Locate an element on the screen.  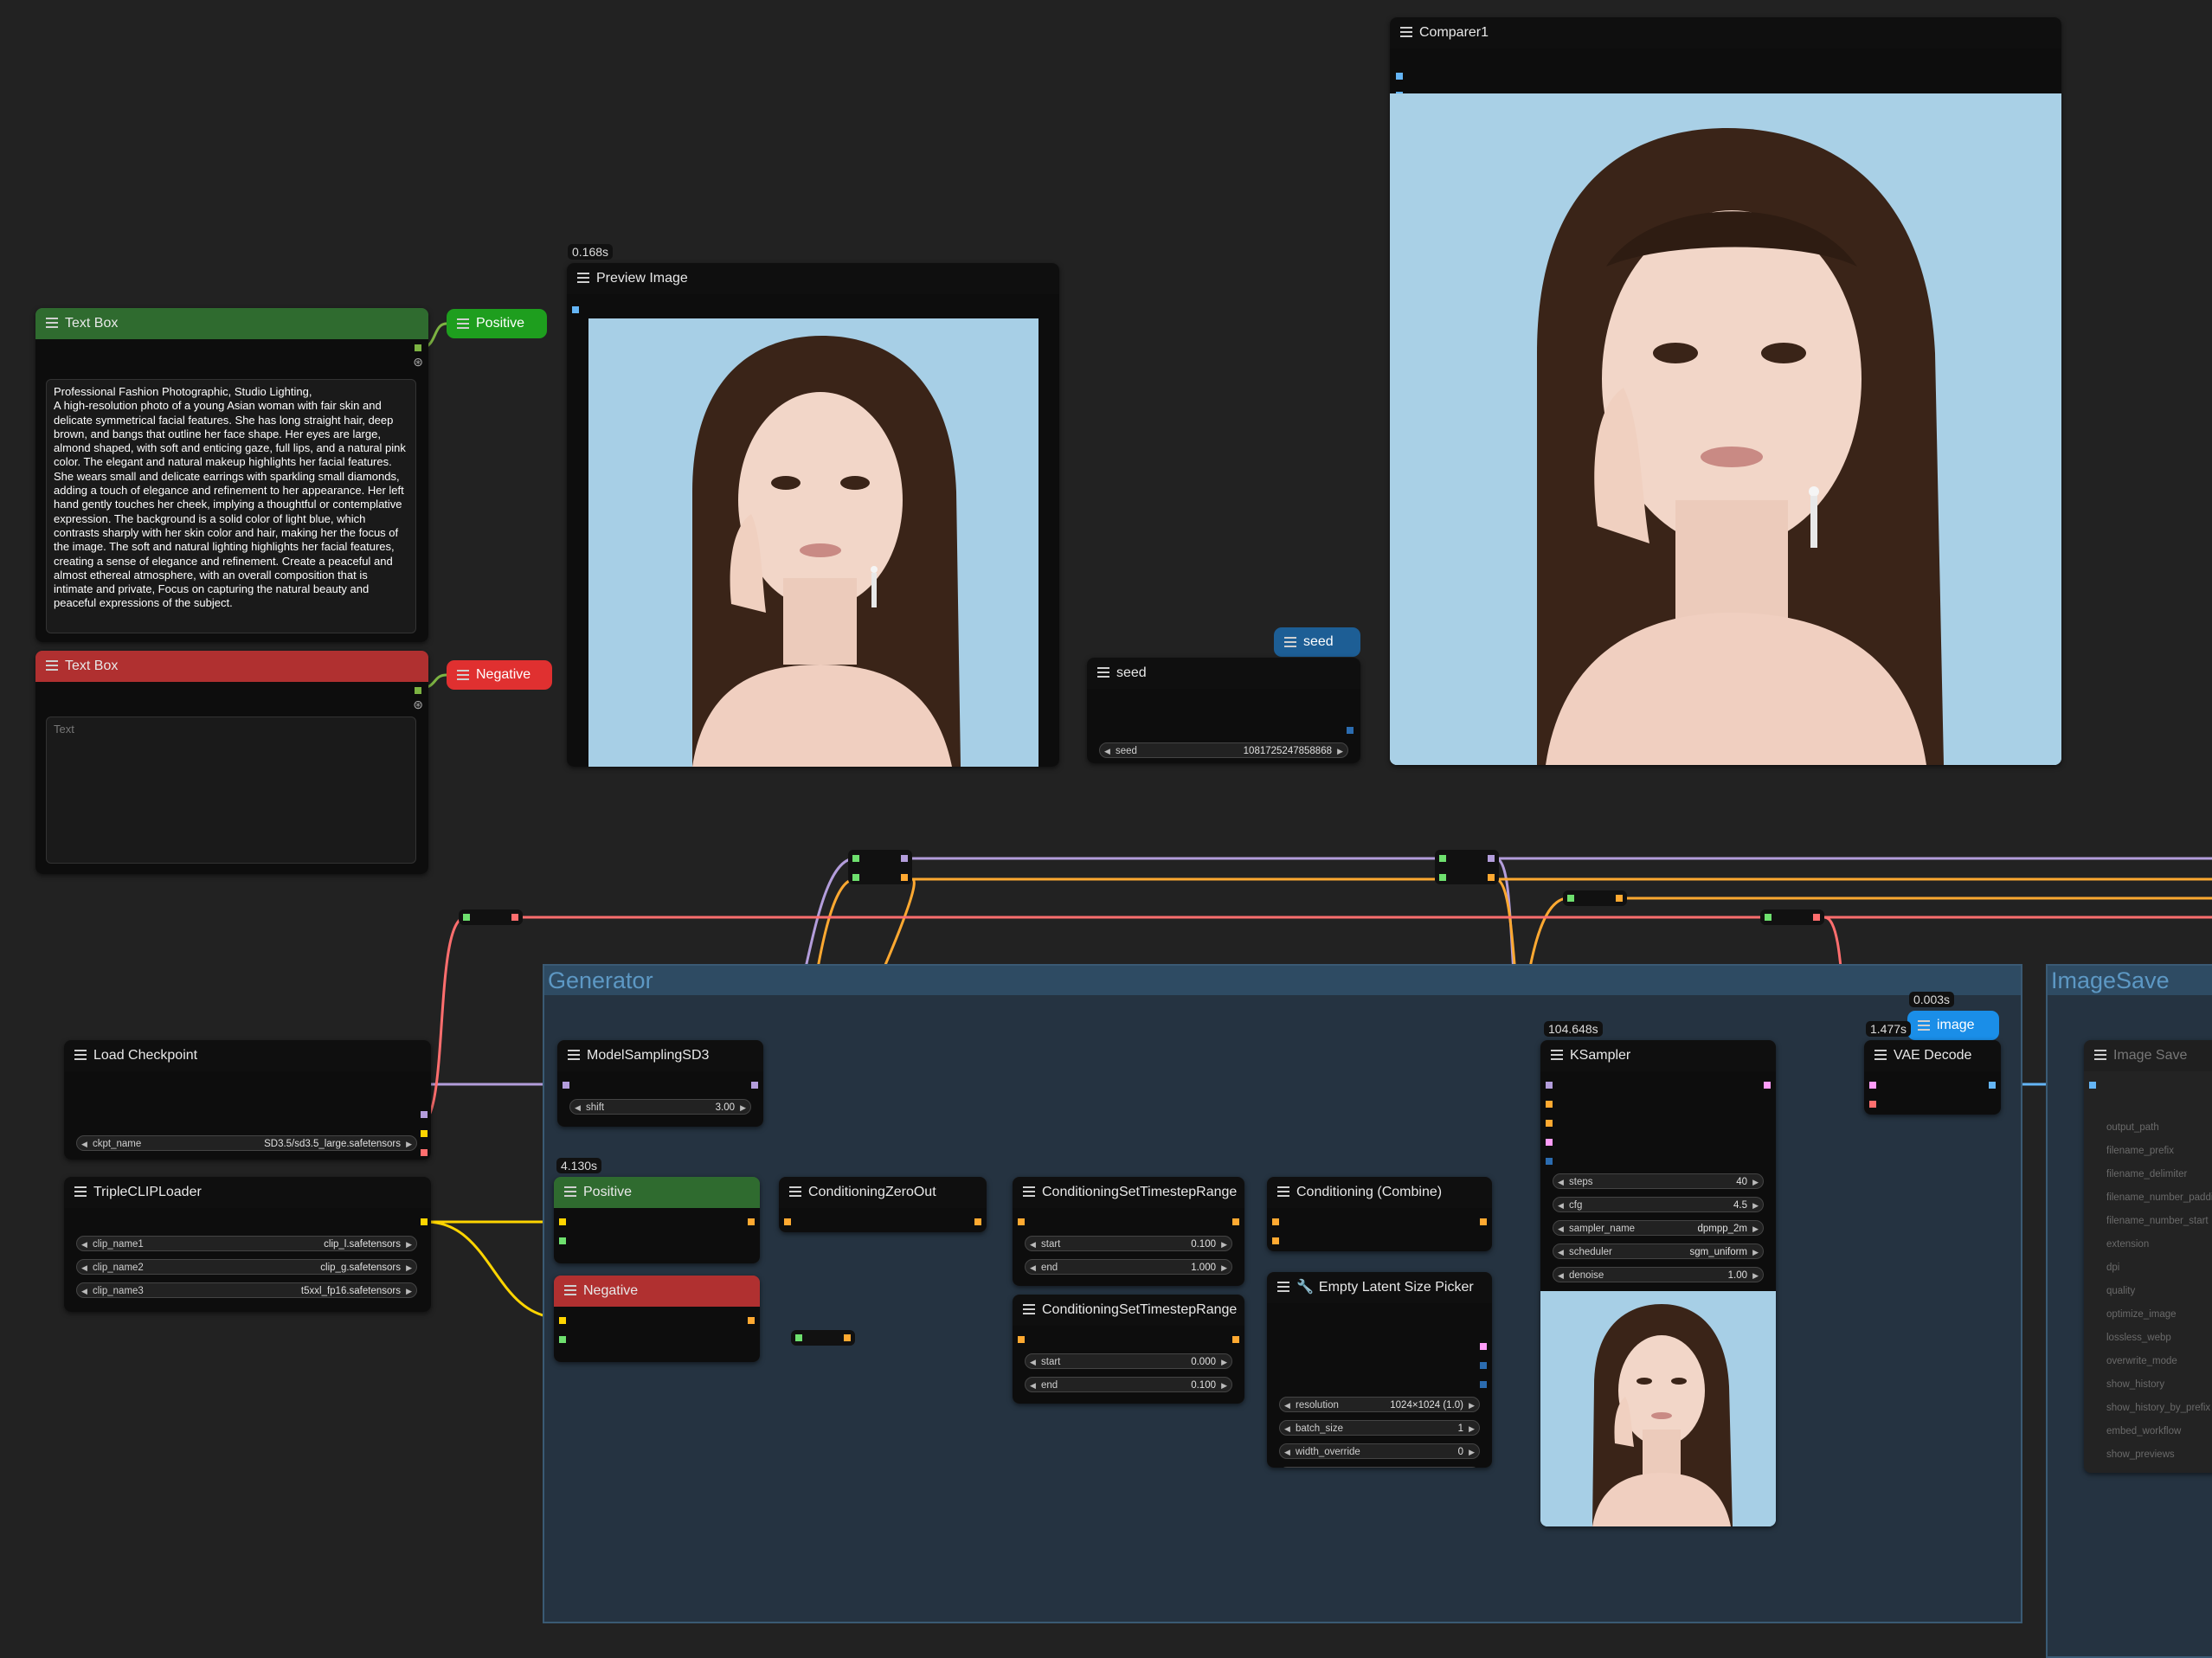
node-title: VAE Decode is located at coordinates (1932, 1055).